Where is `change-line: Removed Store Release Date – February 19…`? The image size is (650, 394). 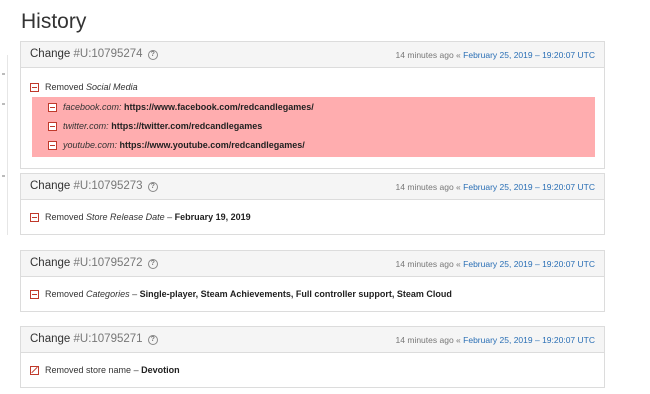
change-line: Removed Store Release Date – February 19… is located at coordinates (312, 217).